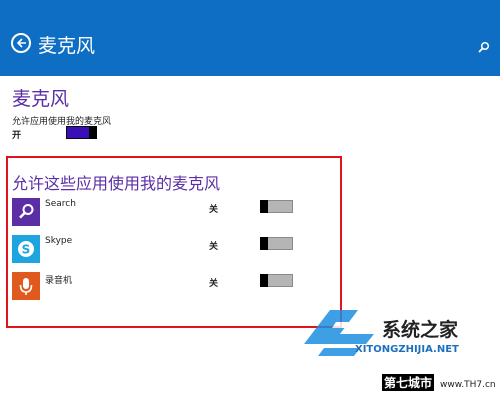 This screenshot has height=398, width=500. Describe the element at coordinates (162, 286) in the screenshot. I see `app-row-sound-recorder: 录音机 关` at that location.